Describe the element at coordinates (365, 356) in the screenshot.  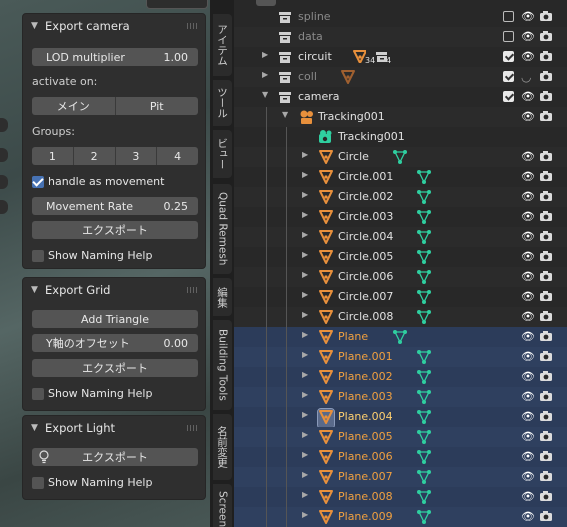
I see `outliner-item-name: Plane.001` at that location.